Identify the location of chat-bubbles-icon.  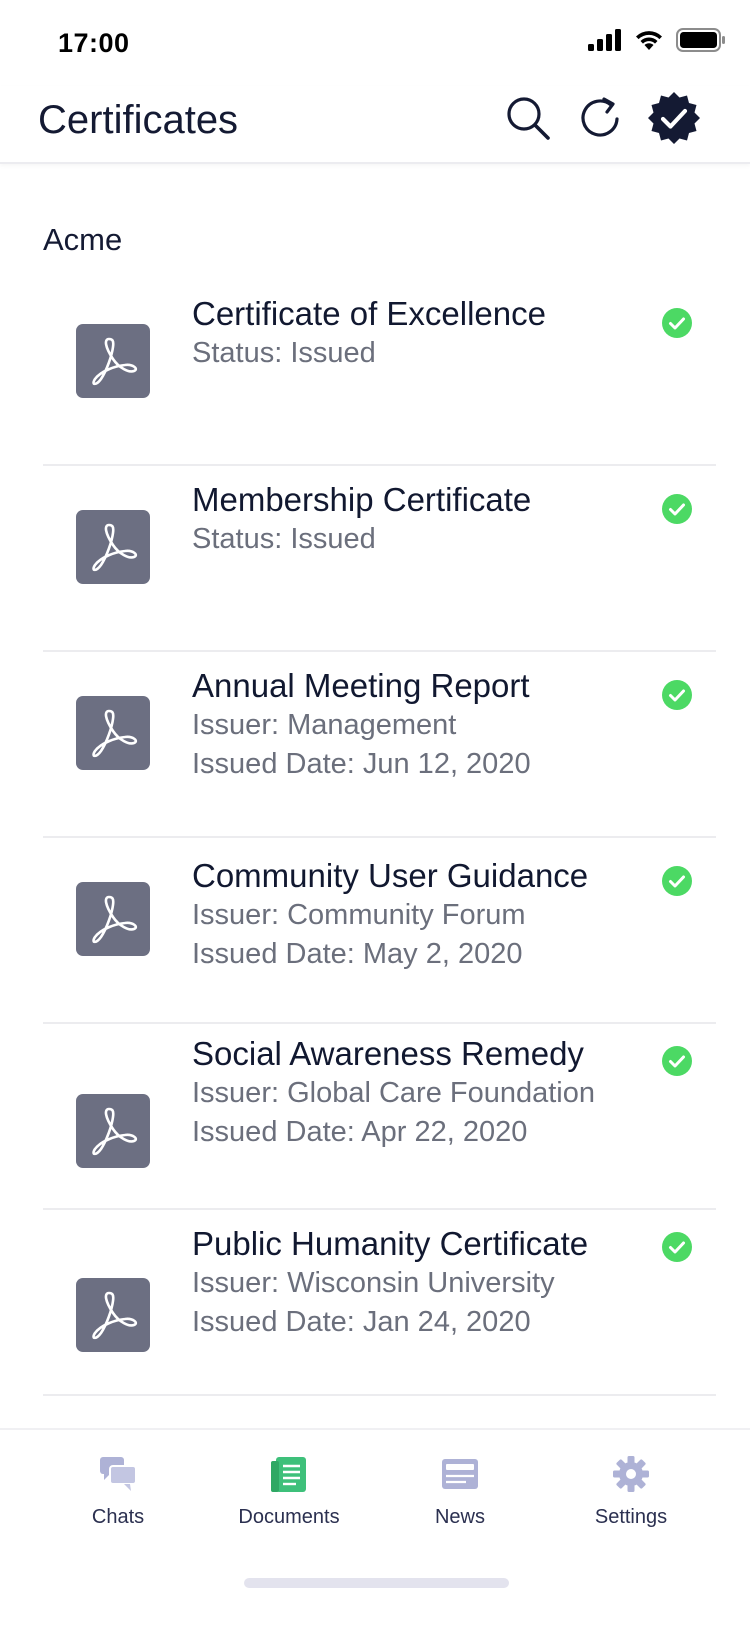
(118, 1474).